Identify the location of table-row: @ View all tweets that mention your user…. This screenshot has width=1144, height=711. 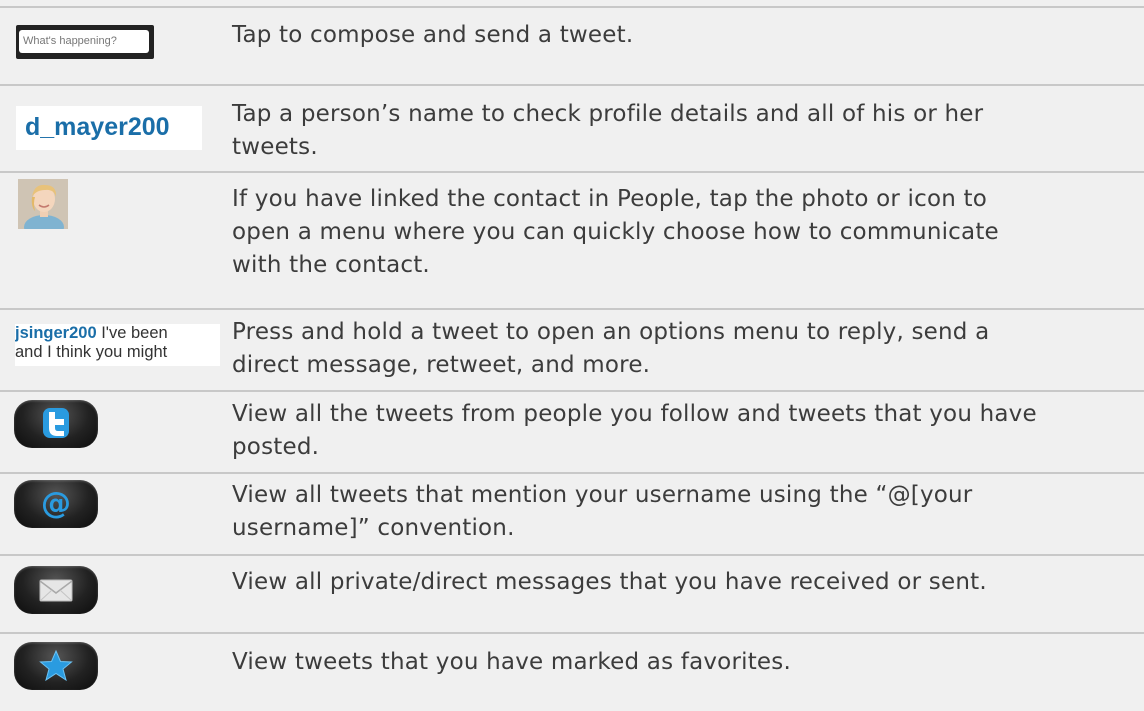
(572, 513).